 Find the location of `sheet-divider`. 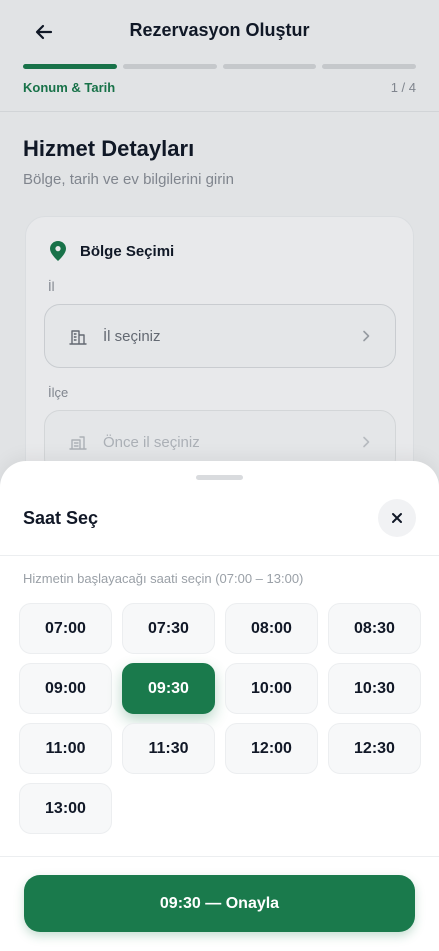

sheet-divider is located at coordinates (219, 555).